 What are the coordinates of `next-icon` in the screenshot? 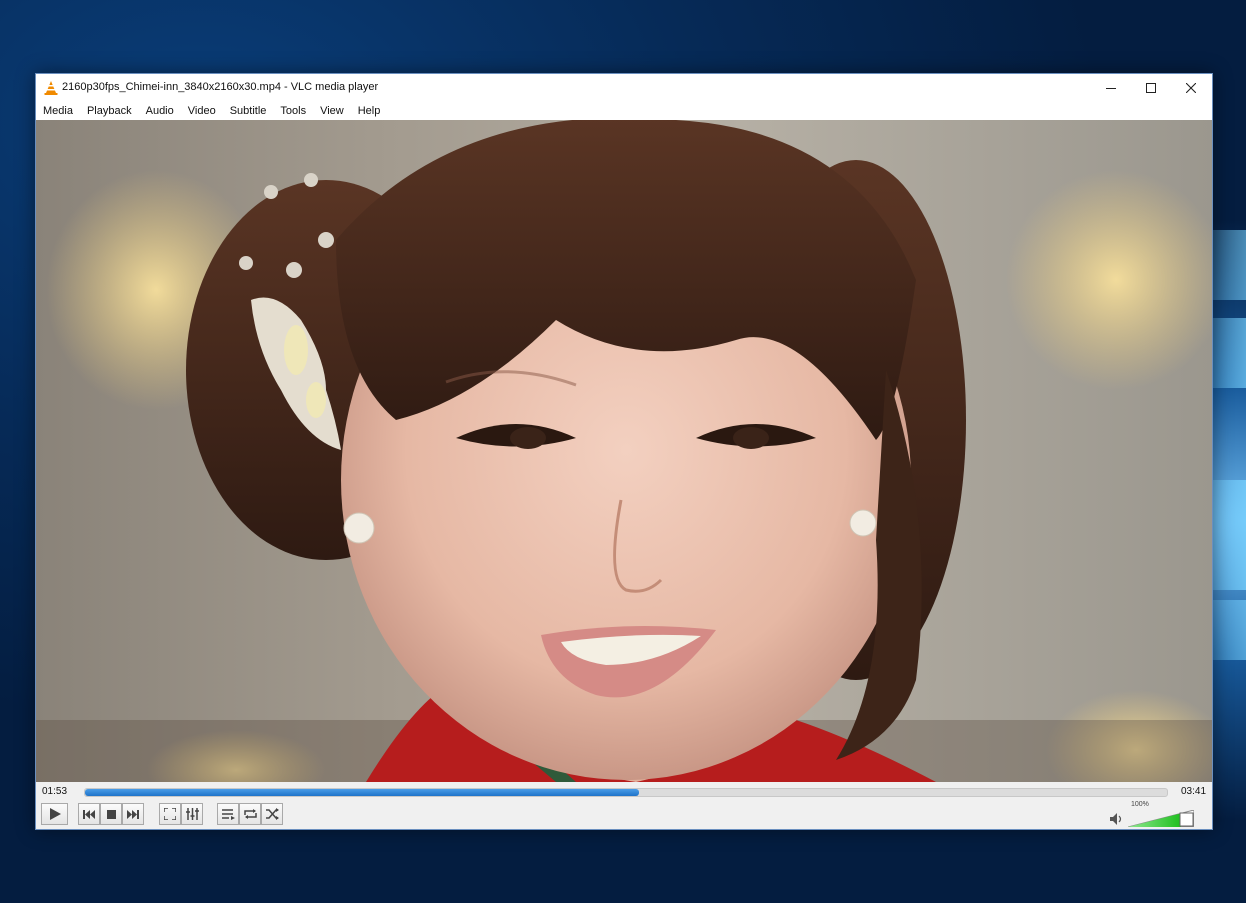 It's located at (133, 814).